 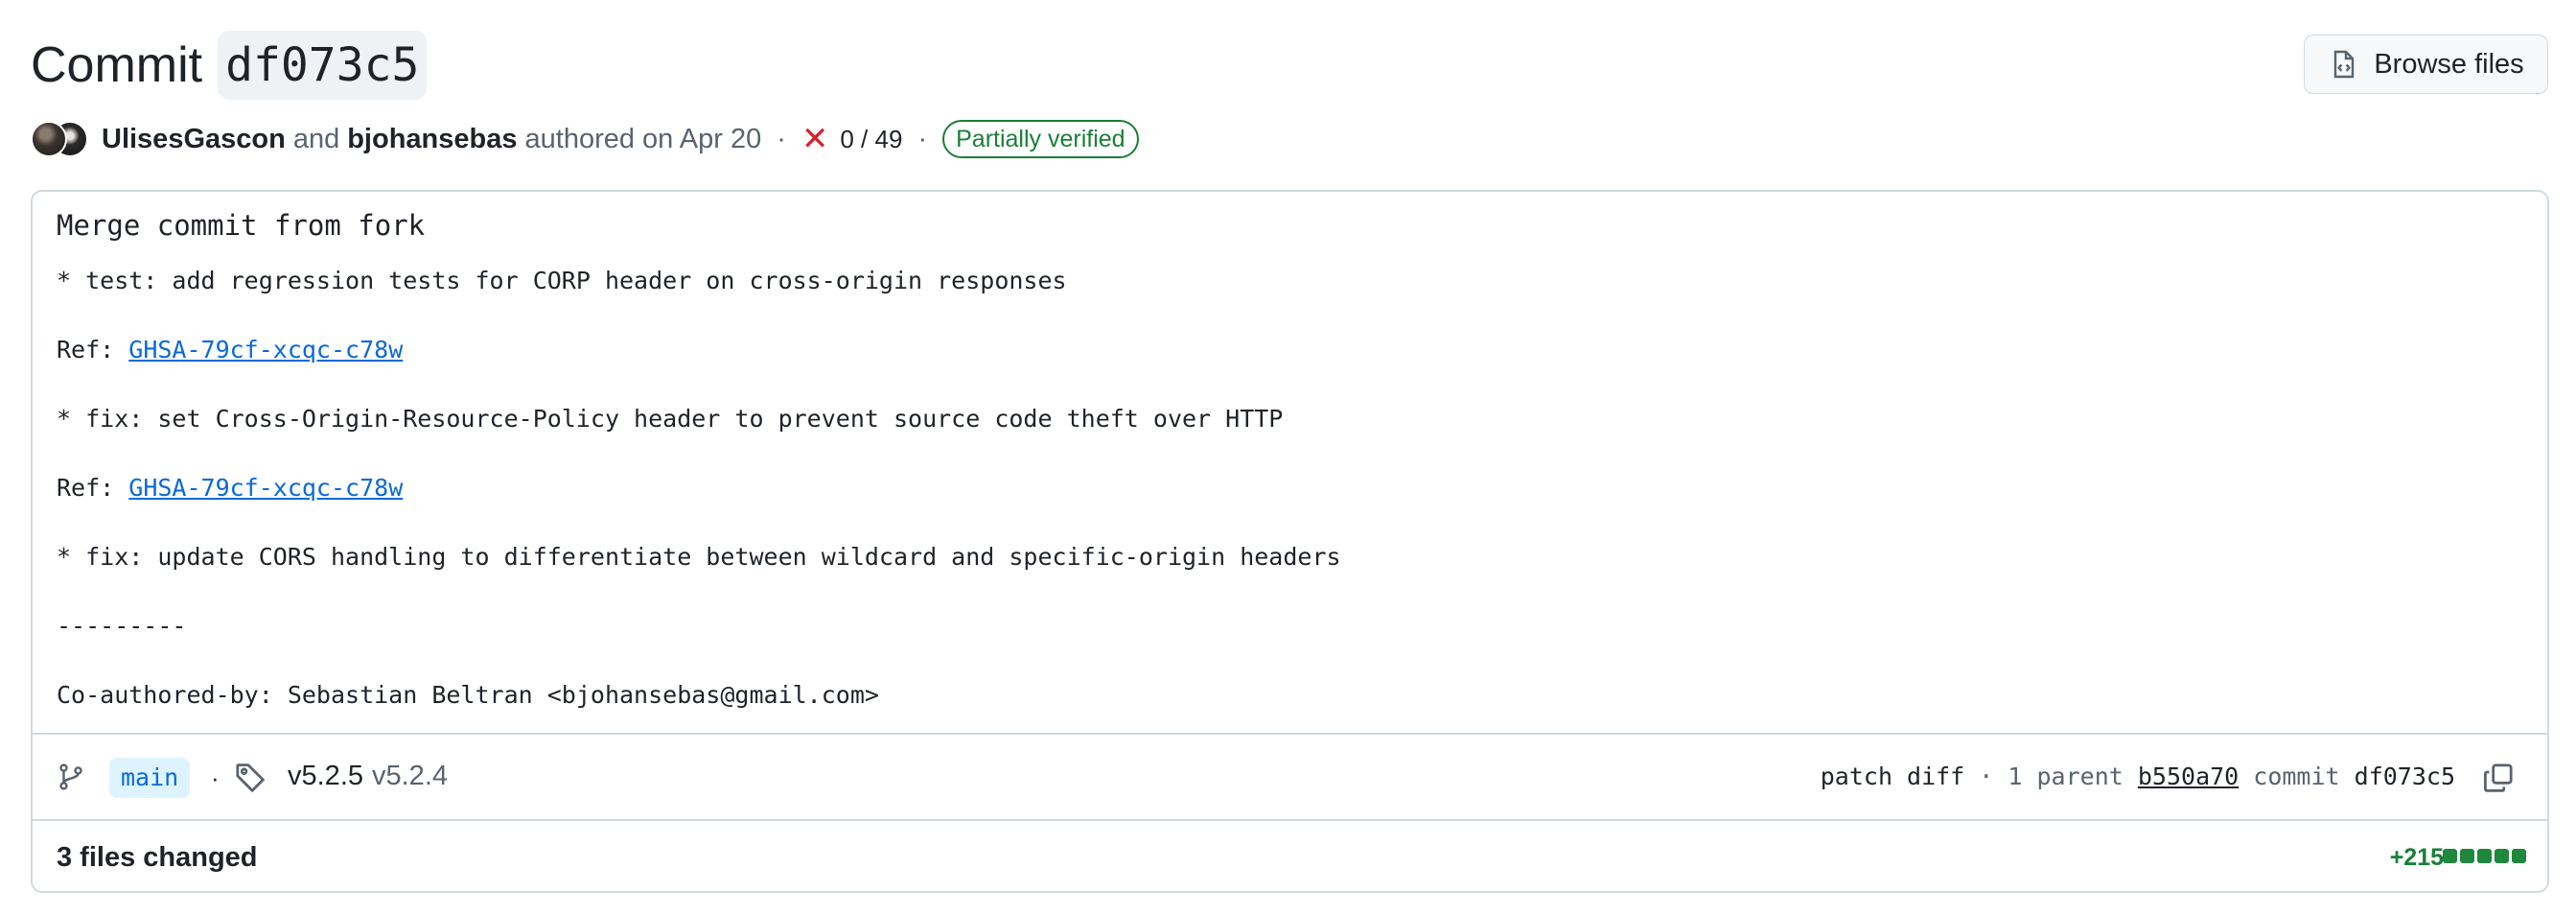 I want to click on file-code-icon, so click(x=2345, y=64).